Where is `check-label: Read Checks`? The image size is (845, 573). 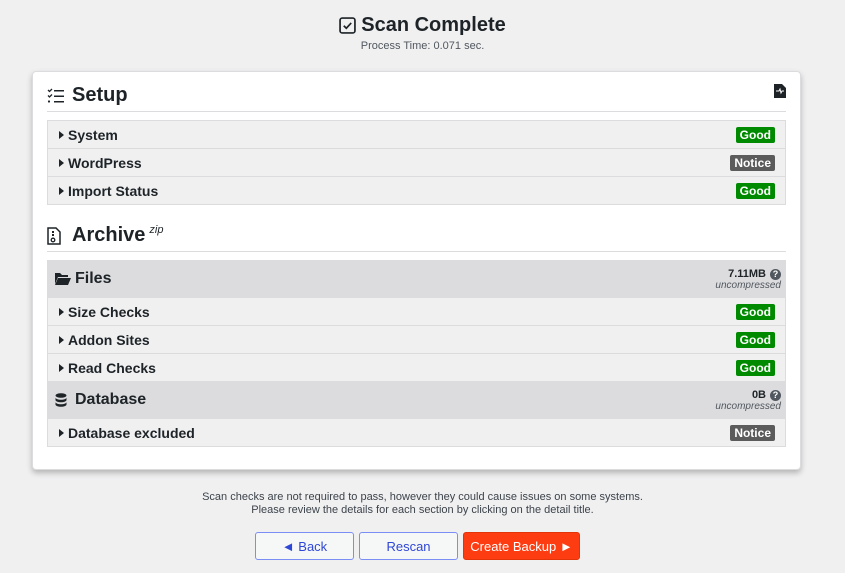
check-label: Read Checks is located at coordinates (112, 367).